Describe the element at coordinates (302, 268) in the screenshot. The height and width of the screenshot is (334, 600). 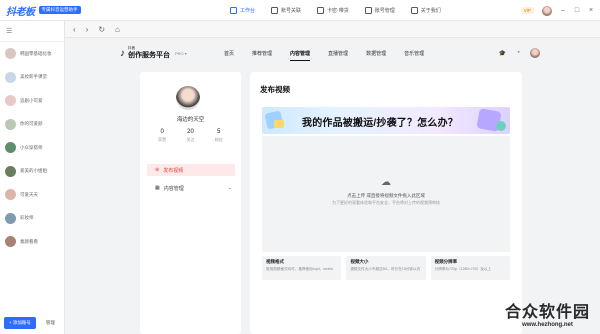
I see `tip-format: 视频格式 常用视频格式均可，推荐使用mp4、webm` at that location.